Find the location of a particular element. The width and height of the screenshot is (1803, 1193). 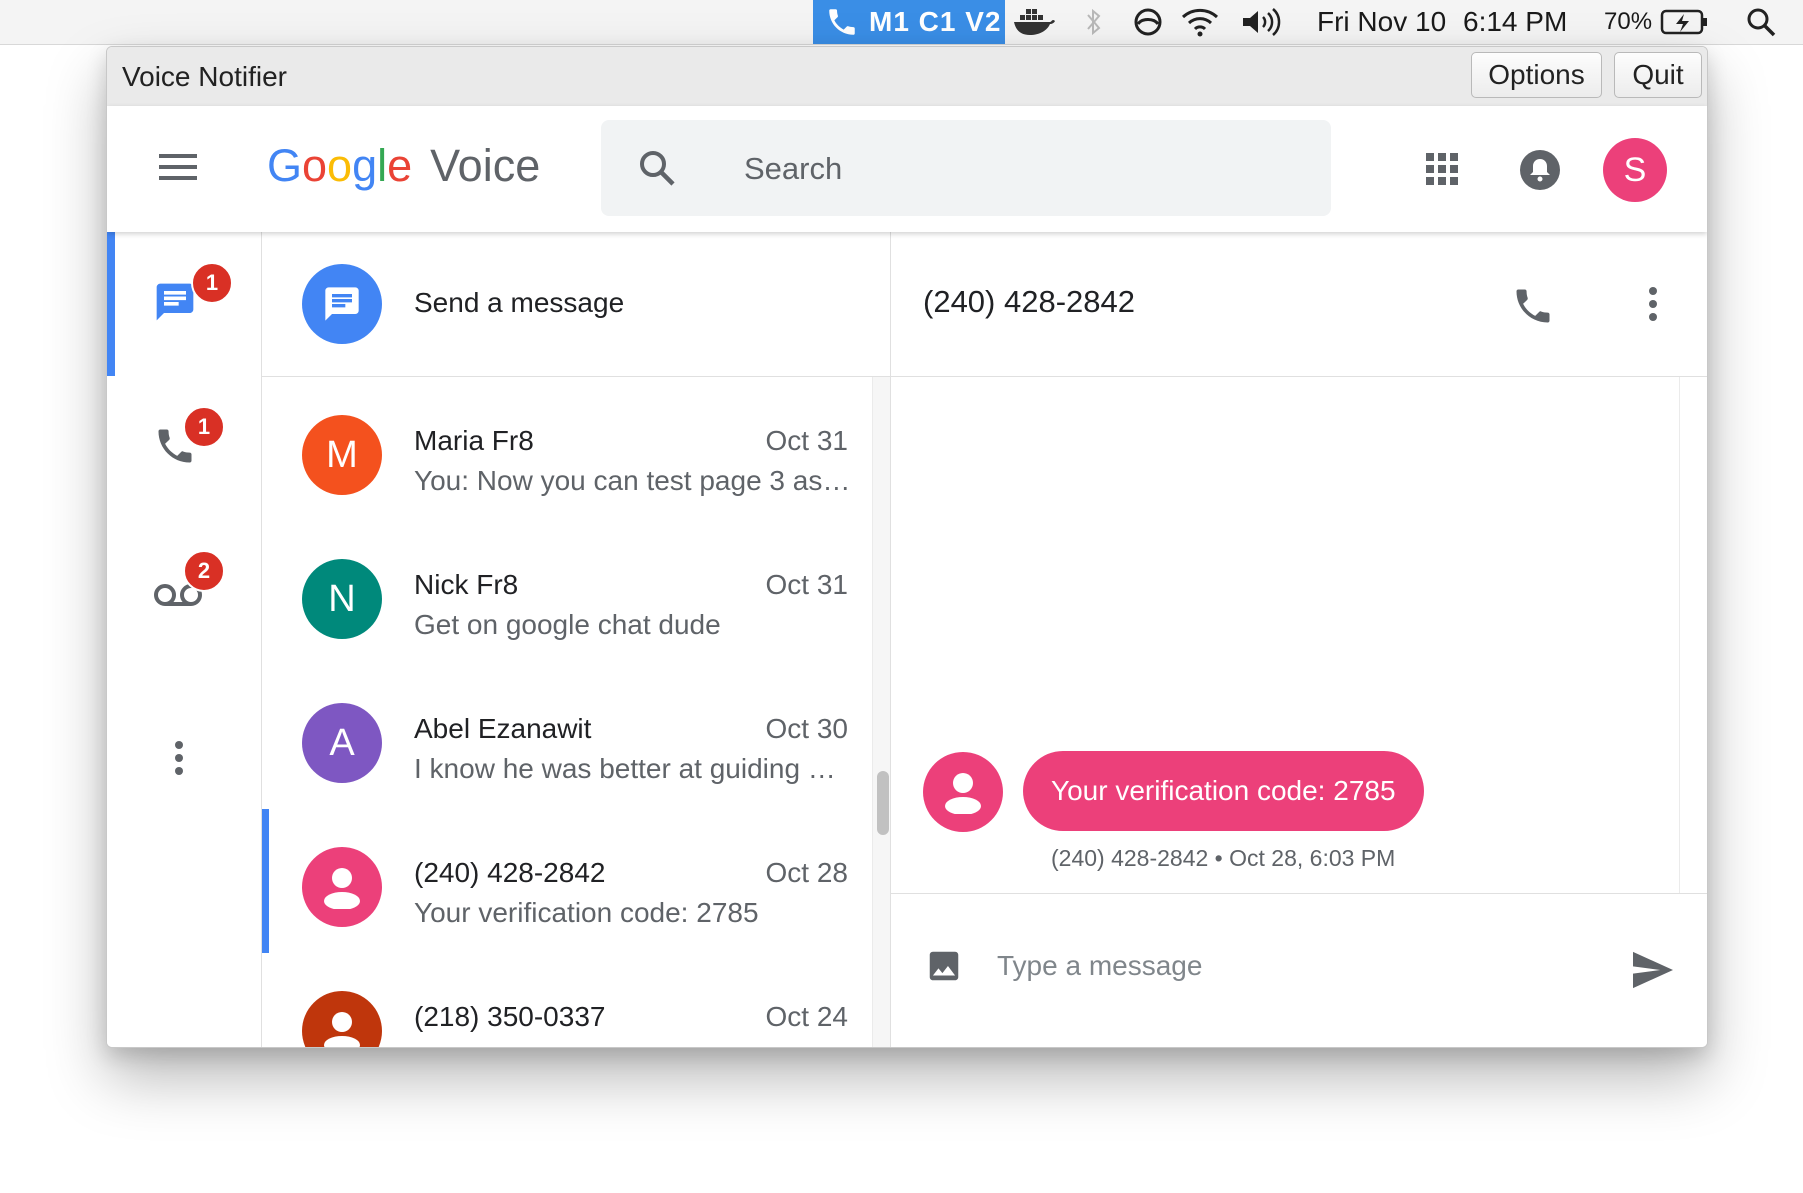

conversation-date: Oct 30 is located at coordinates (806, 728).